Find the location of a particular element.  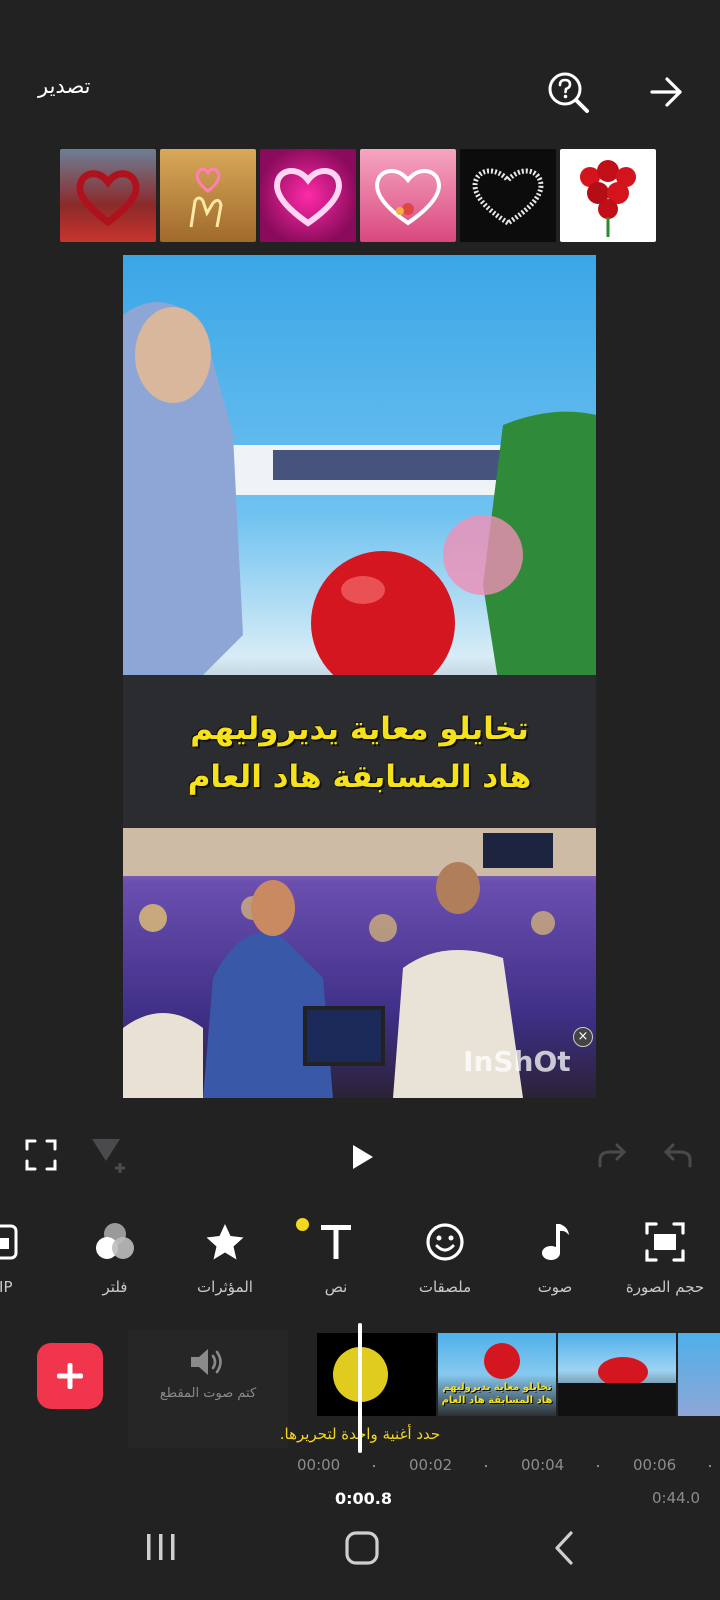

fullscreen-icon is located at coordinates (41, 1157).